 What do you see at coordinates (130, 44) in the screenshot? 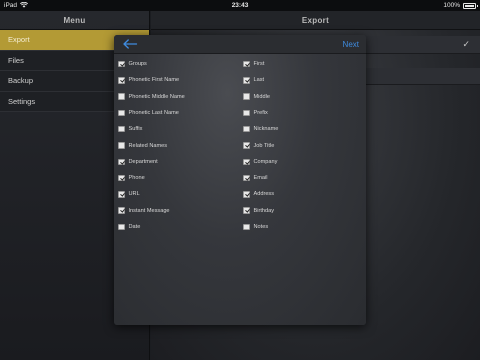
I see `back-arrow-icon` at bounding box center [130, 44].